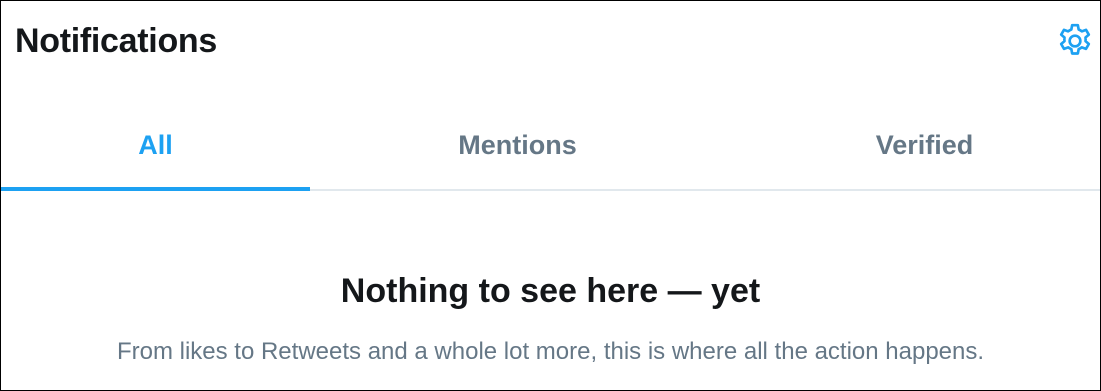  What do you see at coordinates (116, 41) in the screenshot?
I see `page-title: Notifications` at bounding box center [116, 41].